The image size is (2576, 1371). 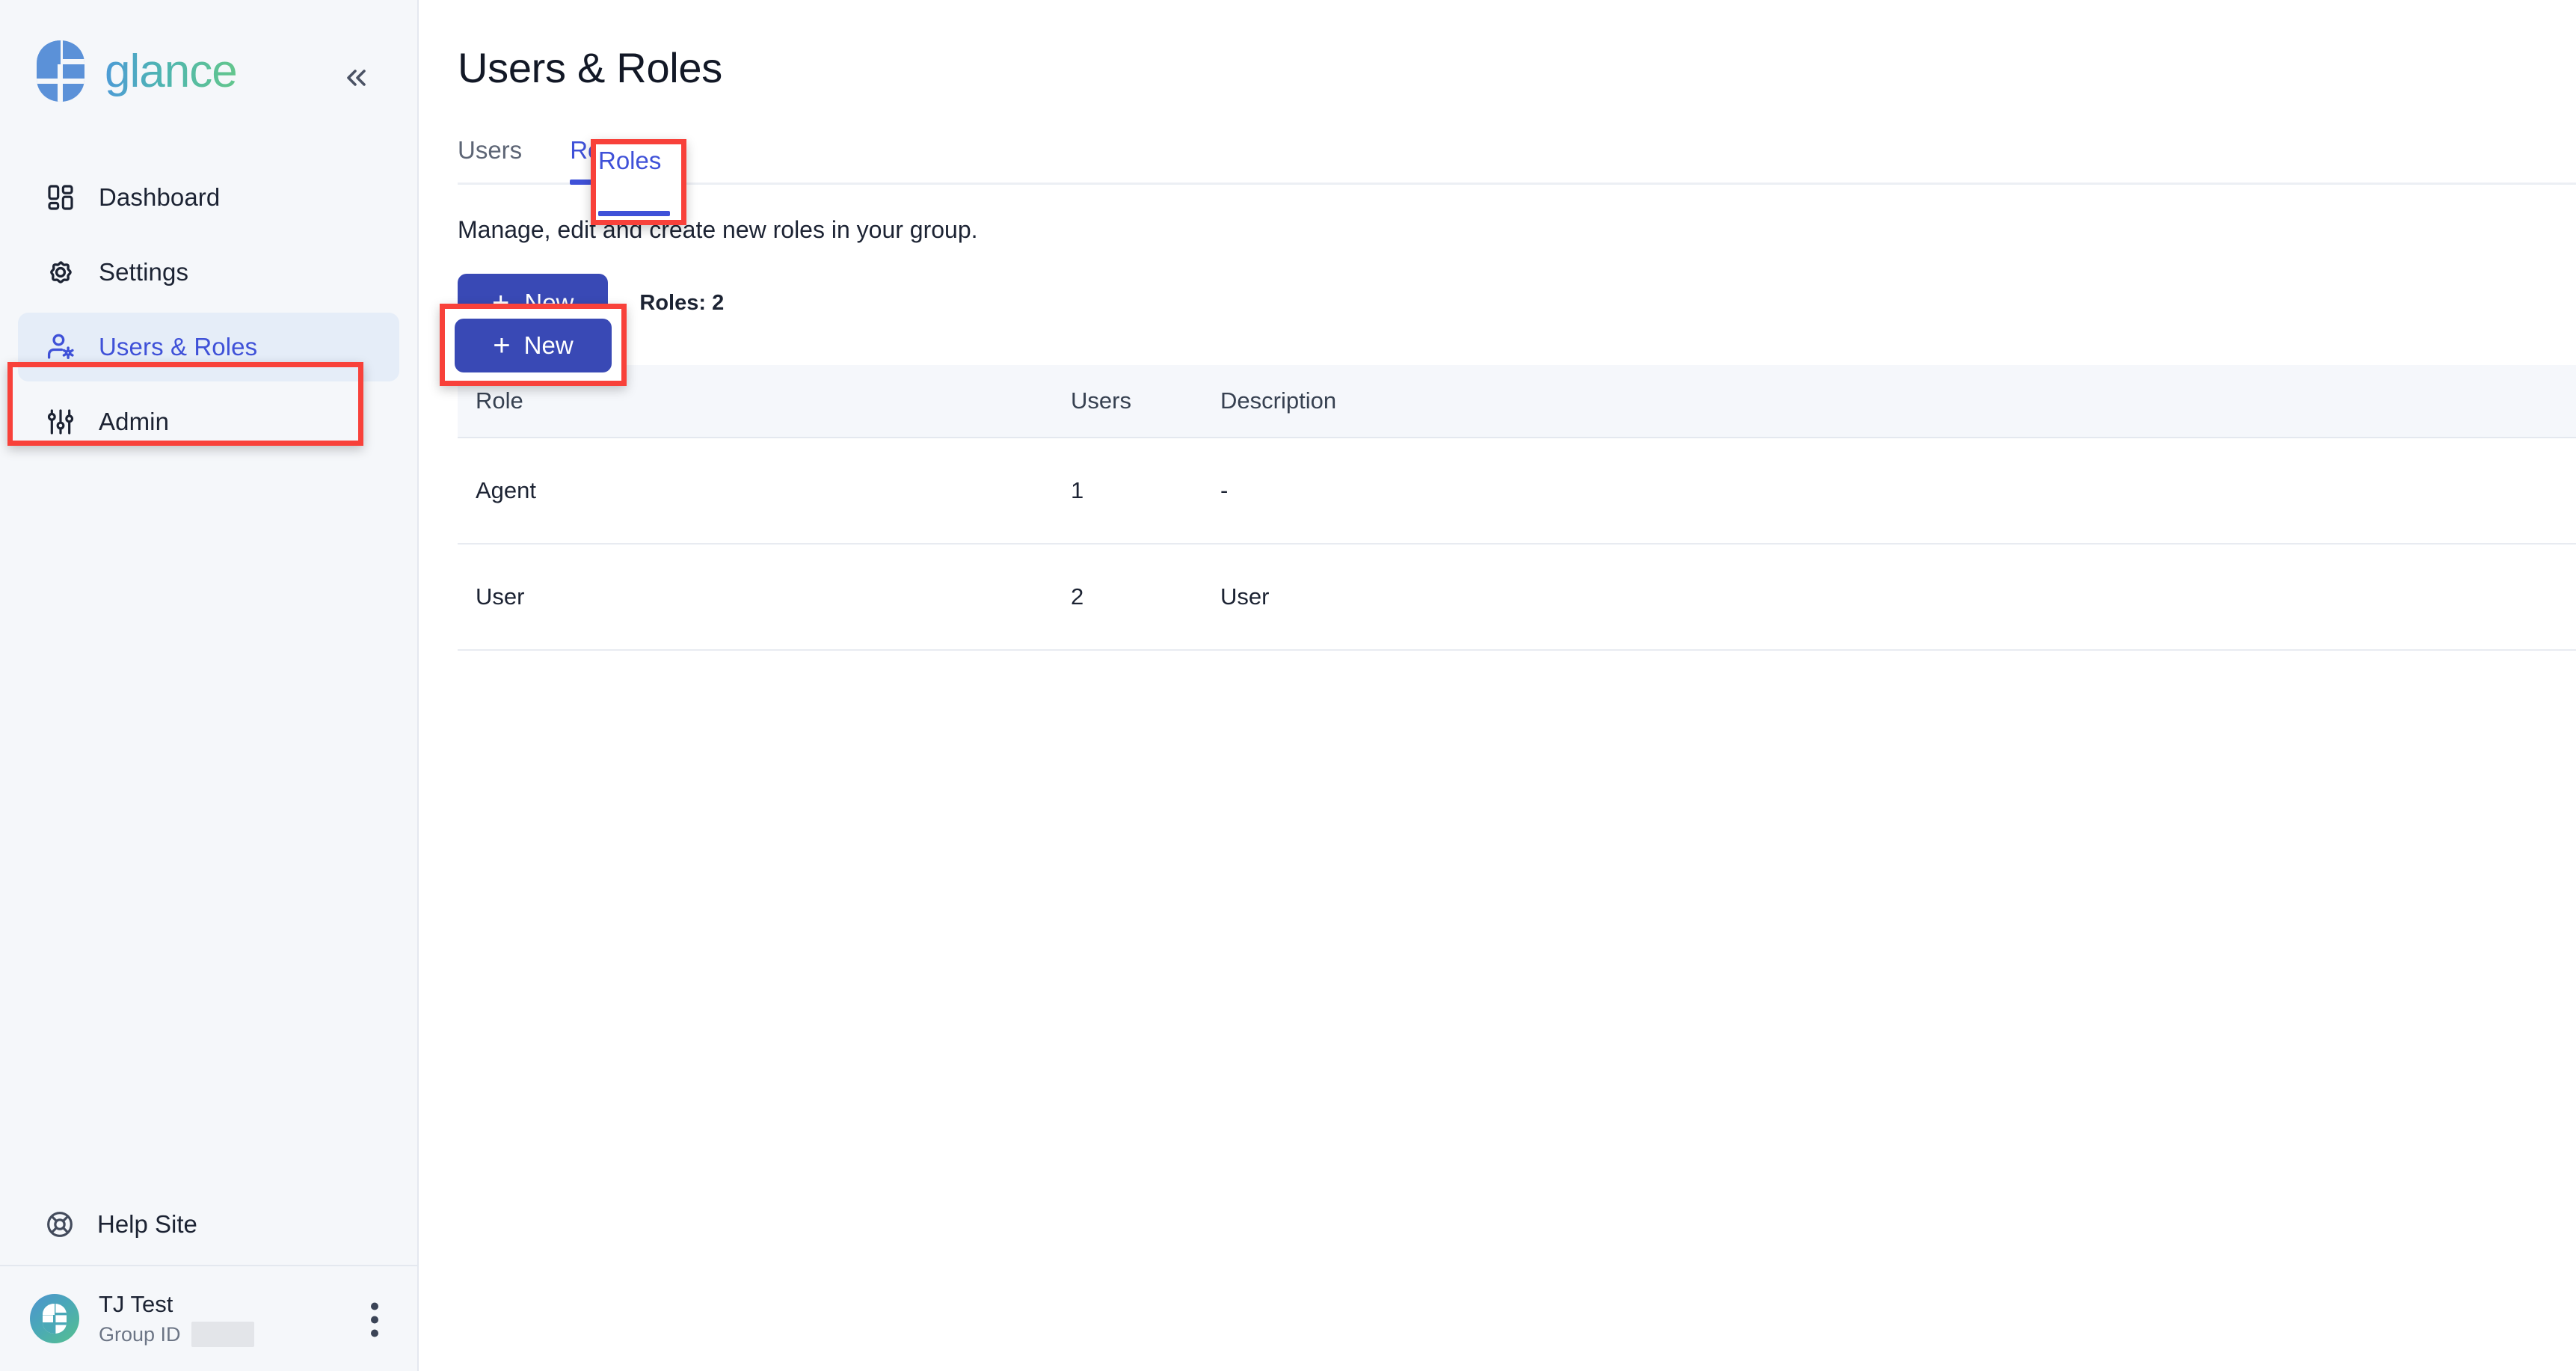 I want to click on sidebar-item-users-roles: Users & Roles, so click(x=208, y=347).